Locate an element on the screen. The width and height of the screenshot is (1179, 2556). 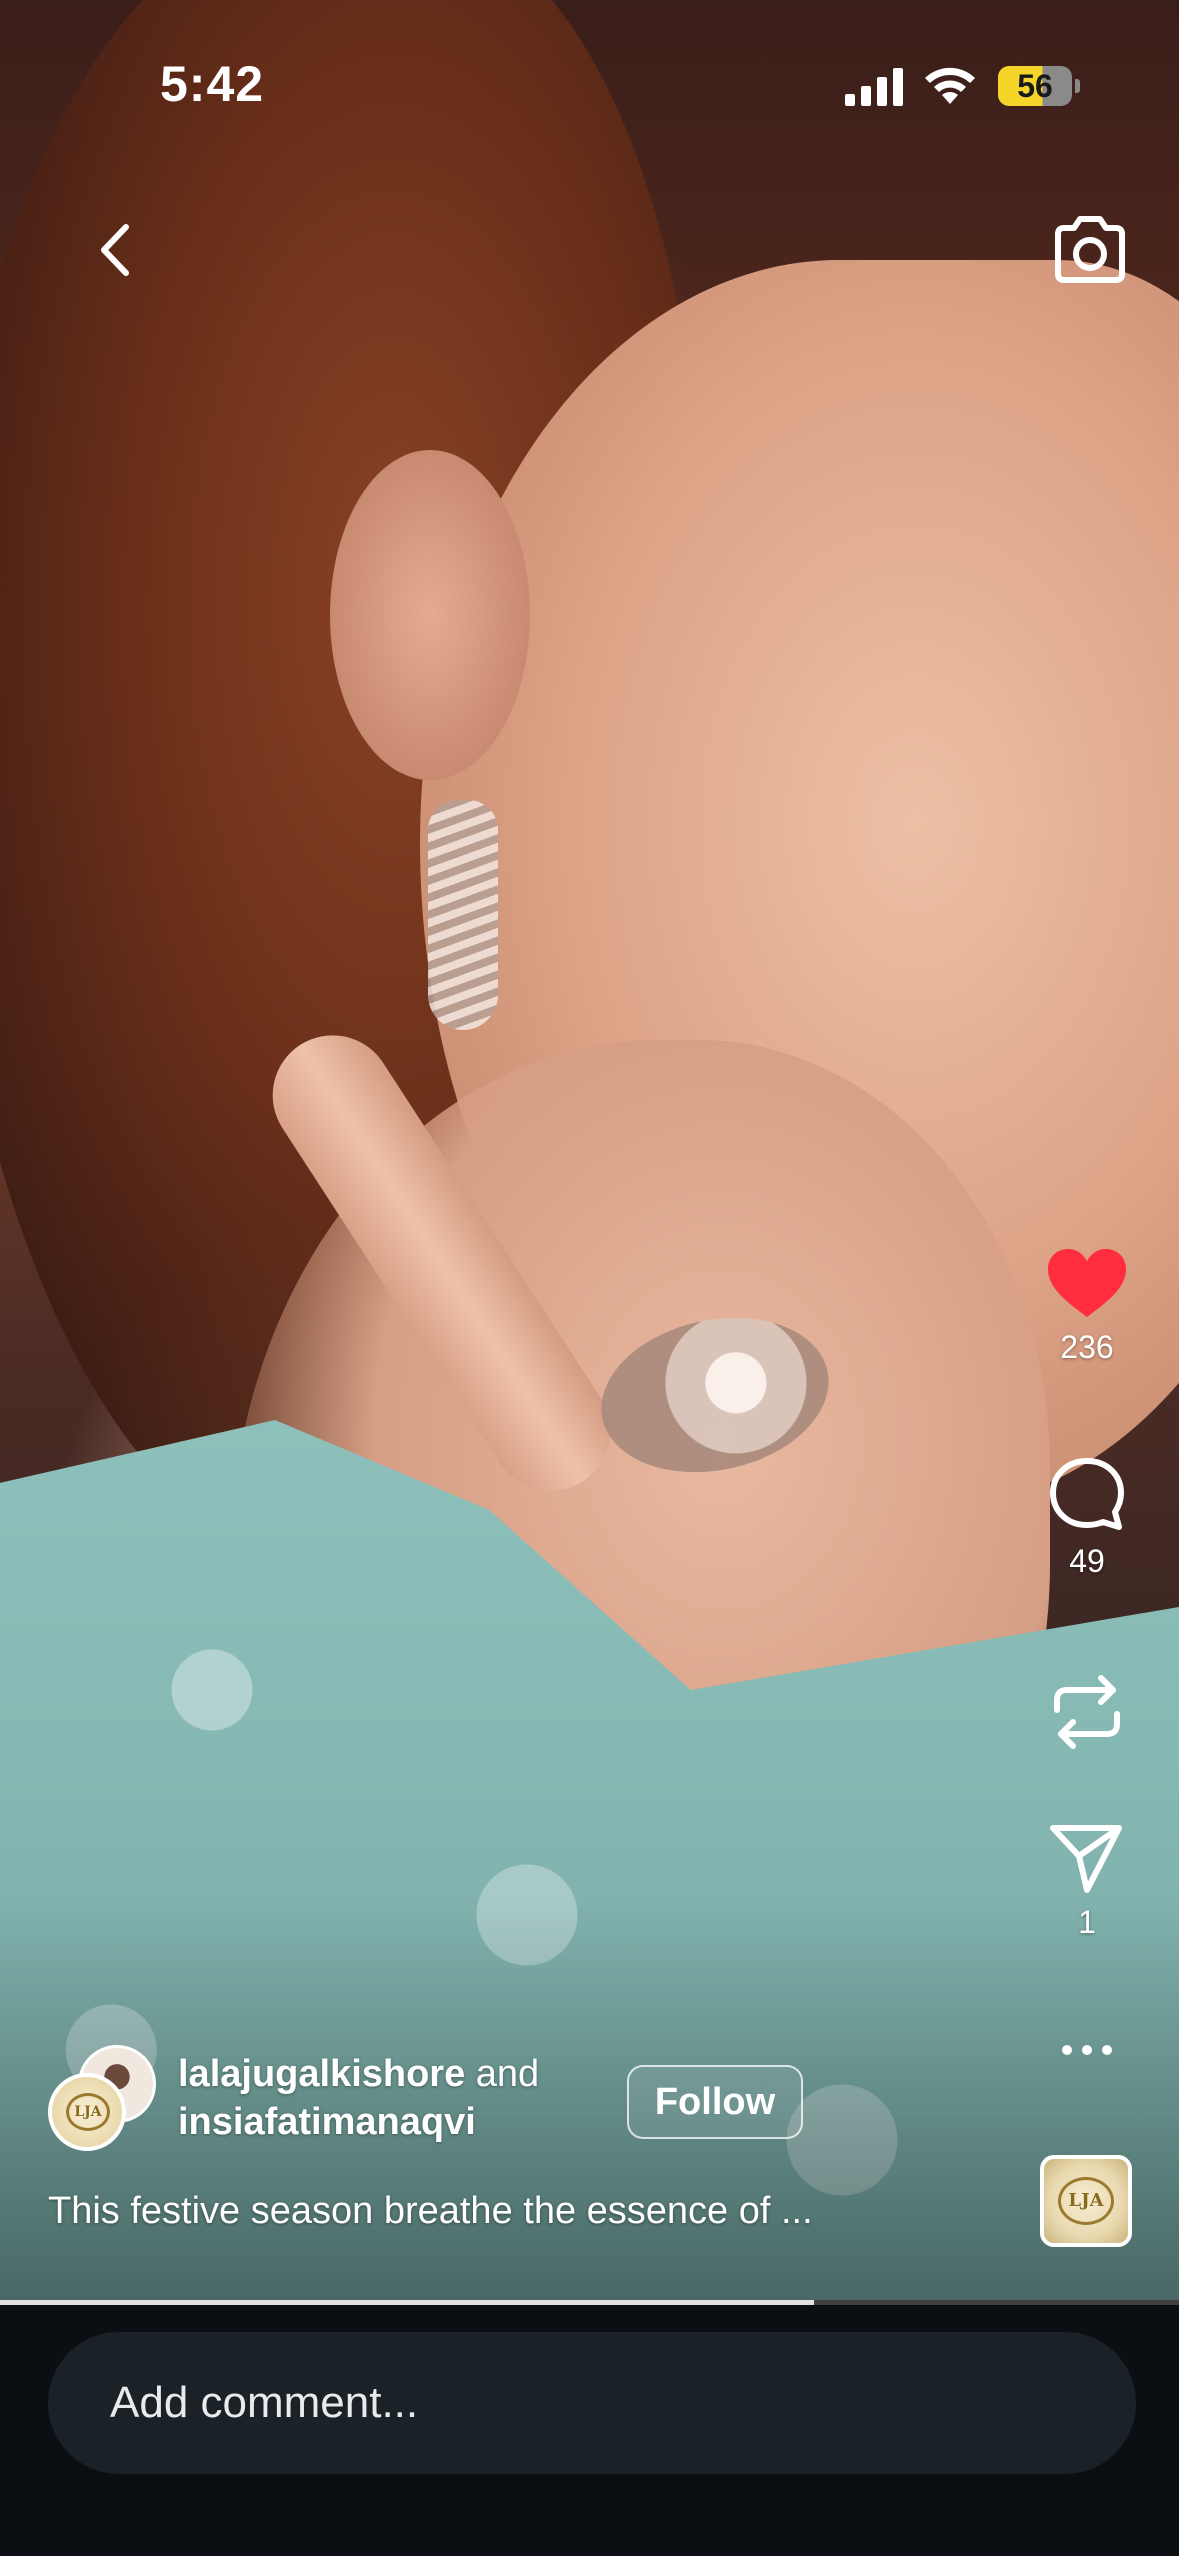
camera-icon is located at coordinates (1090, 249).